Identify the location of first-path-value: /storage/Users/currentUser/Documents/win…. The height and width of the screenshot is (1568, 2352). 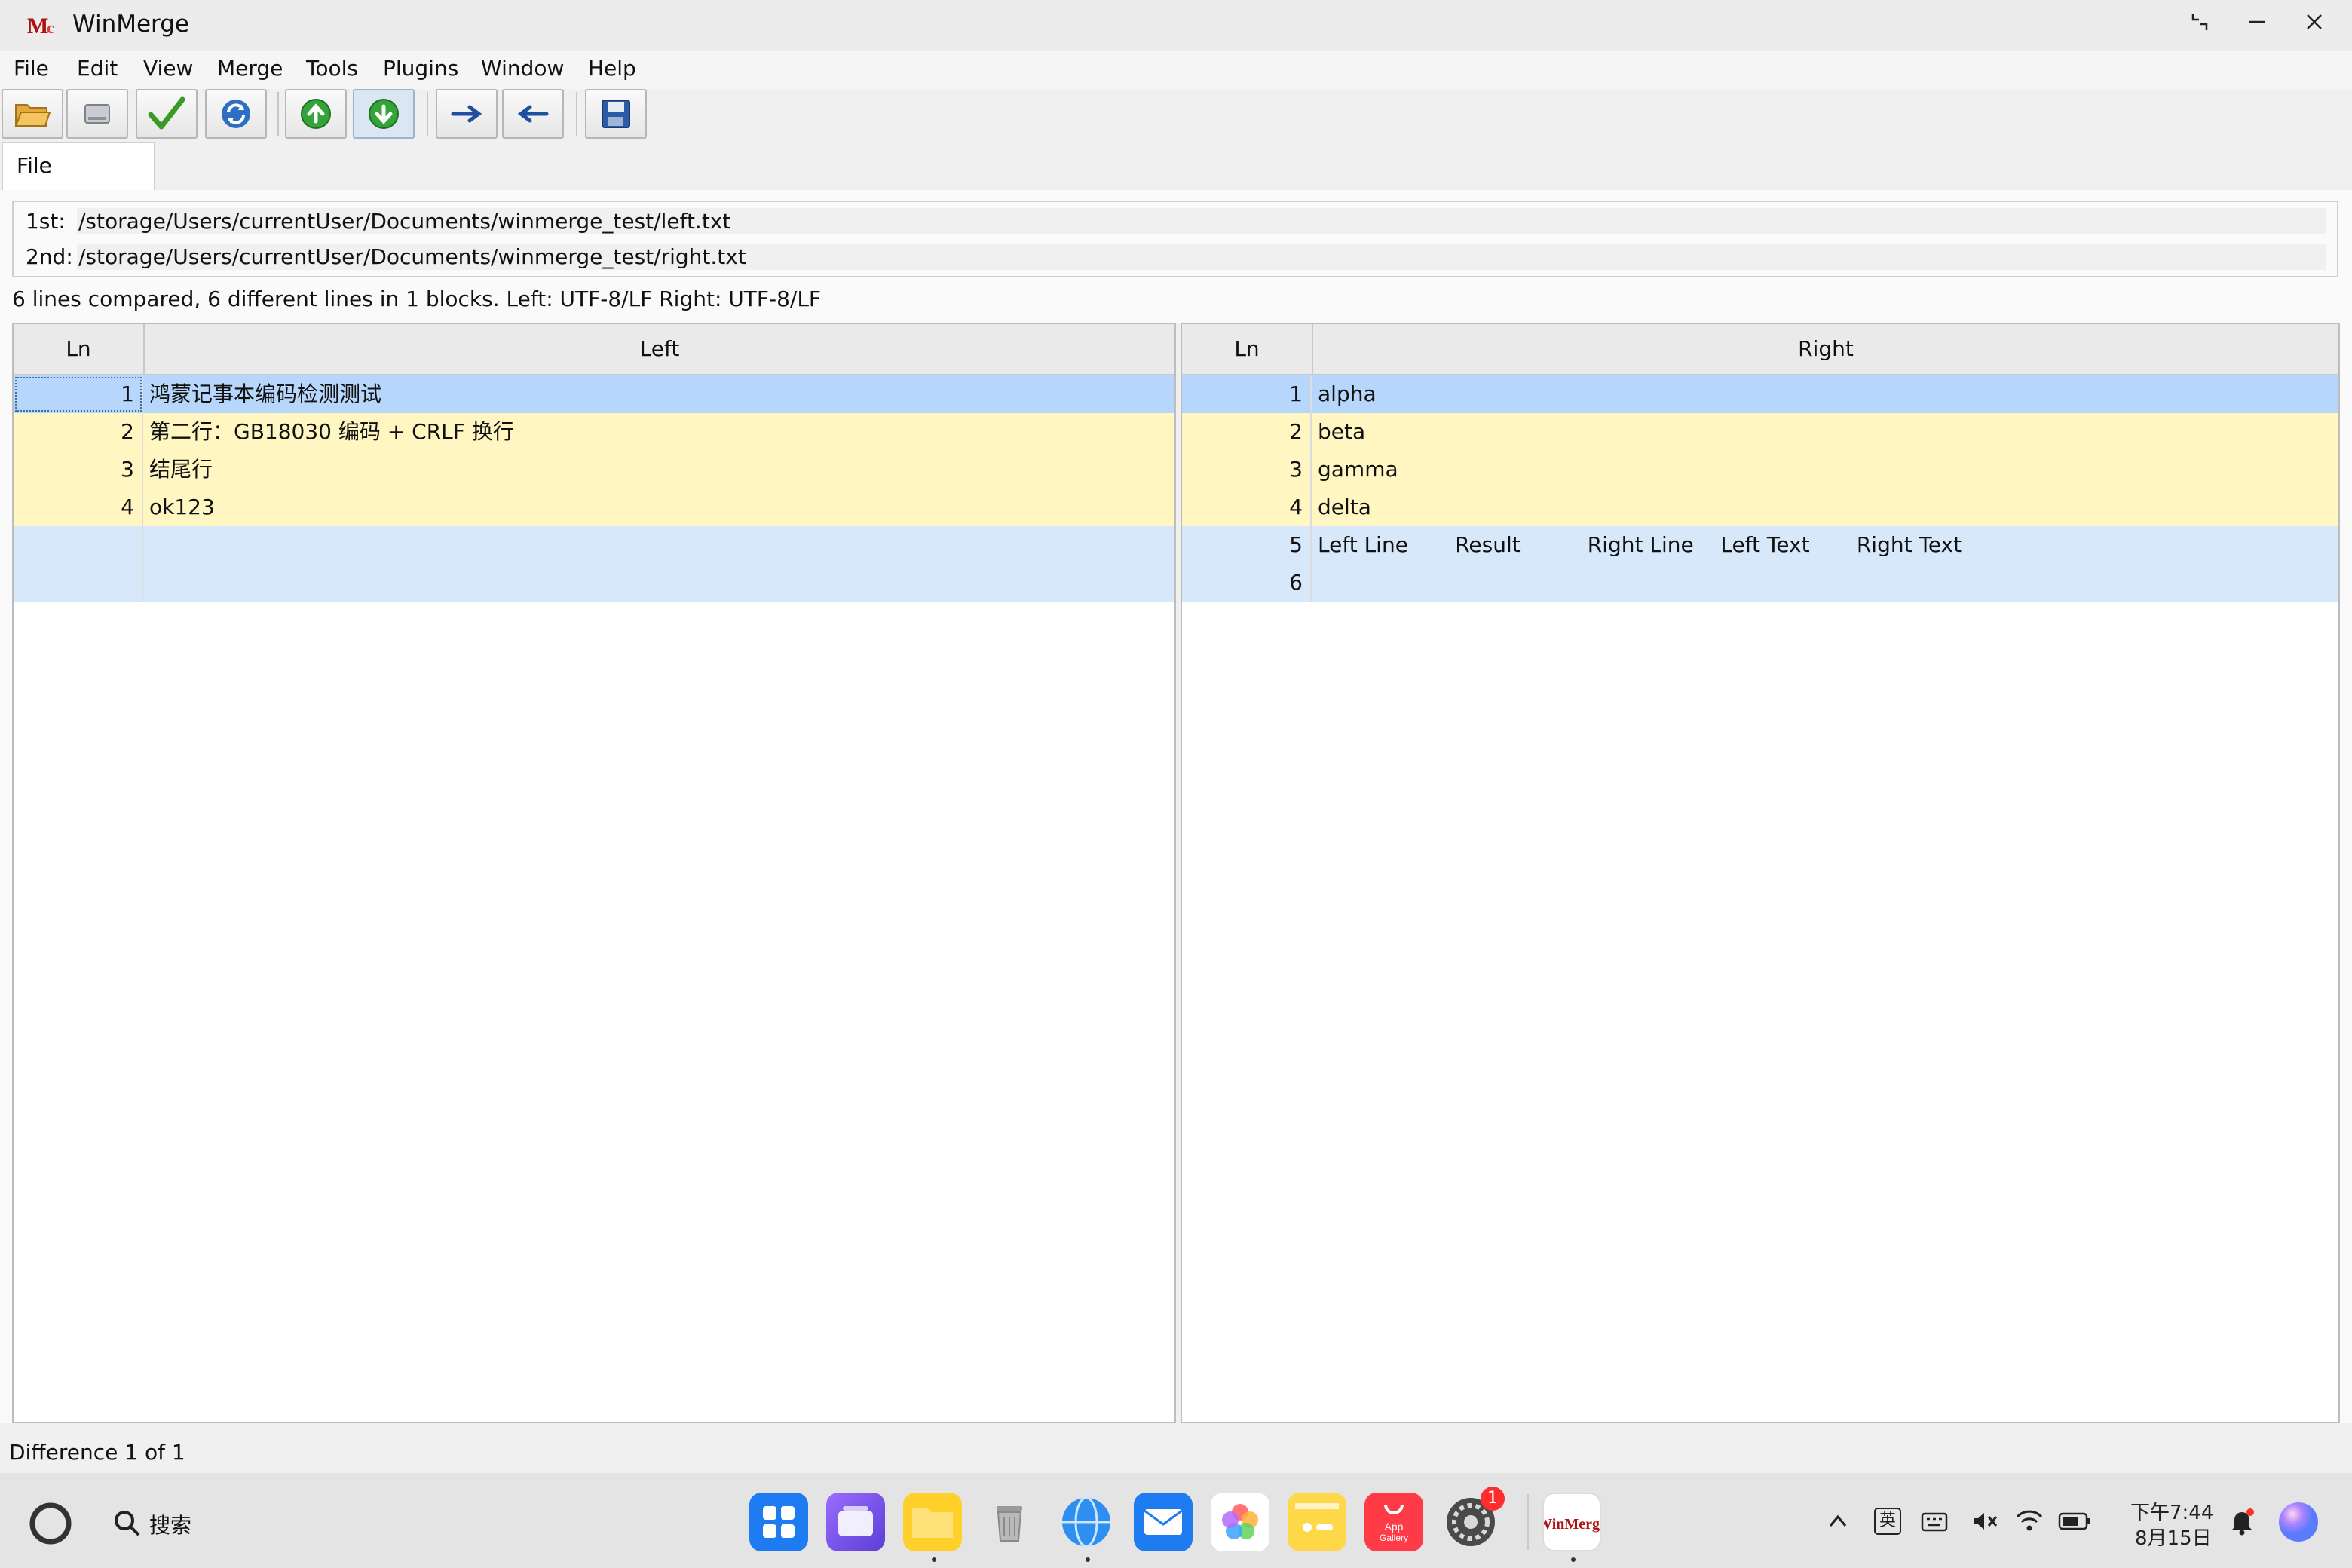
(404, 221).